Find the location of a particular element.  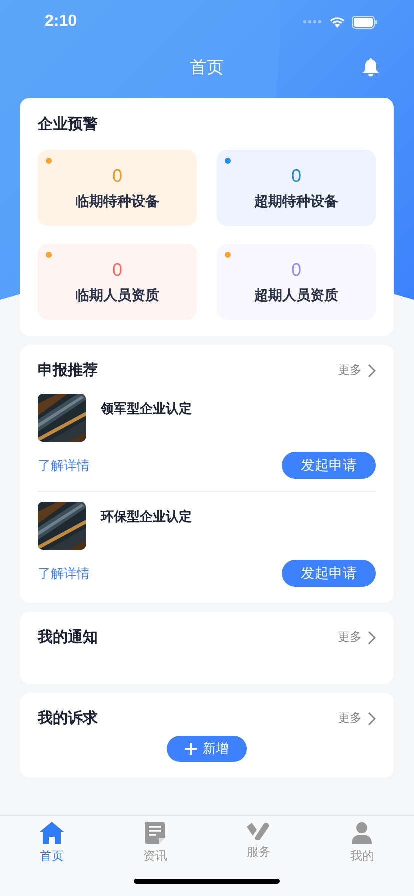

section-title: 我的通知 is located at coordinates (68, 637).